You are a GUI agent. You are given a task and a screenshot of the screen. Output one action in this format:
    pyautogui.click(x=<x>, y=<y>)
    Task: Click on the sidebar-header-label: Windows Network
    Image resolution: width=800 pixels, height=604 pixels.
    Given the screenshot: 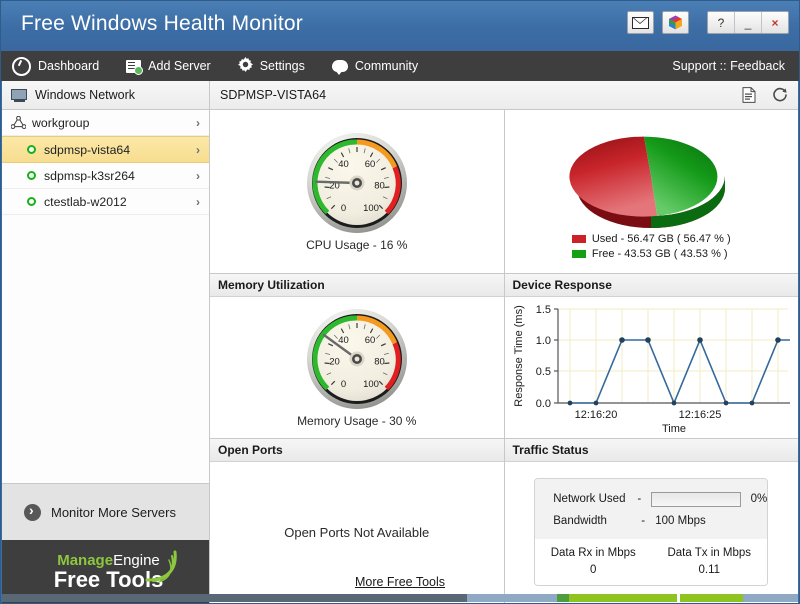 What is the action you would take?
    pyautogui.click(x=85, y=95)
    